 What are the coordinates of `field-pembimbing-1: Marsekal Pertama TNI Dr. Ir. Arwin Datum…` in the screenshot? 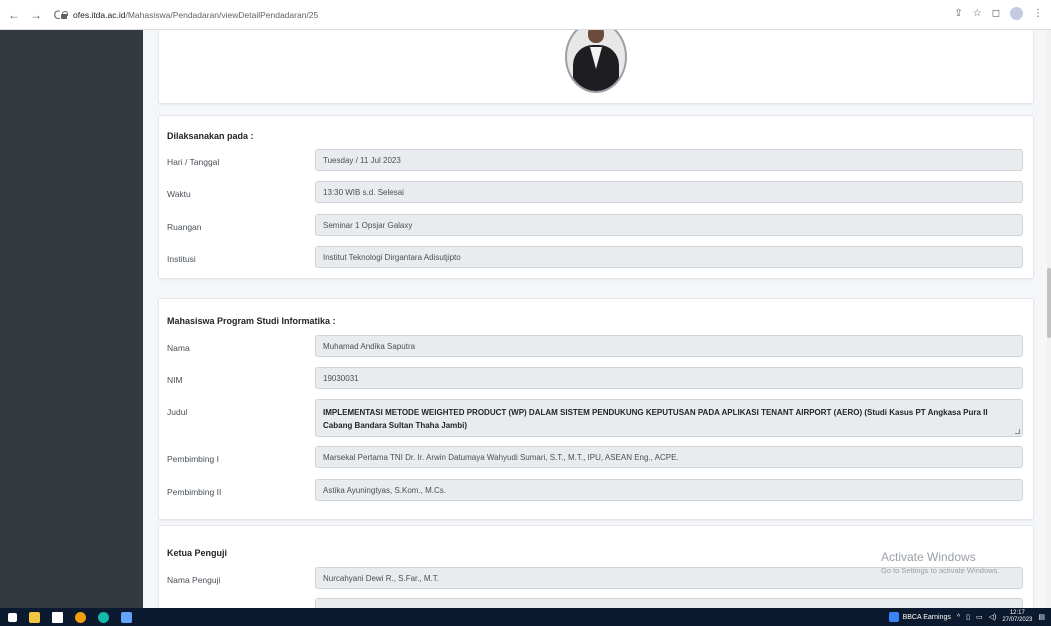 It's located at (669, 457).